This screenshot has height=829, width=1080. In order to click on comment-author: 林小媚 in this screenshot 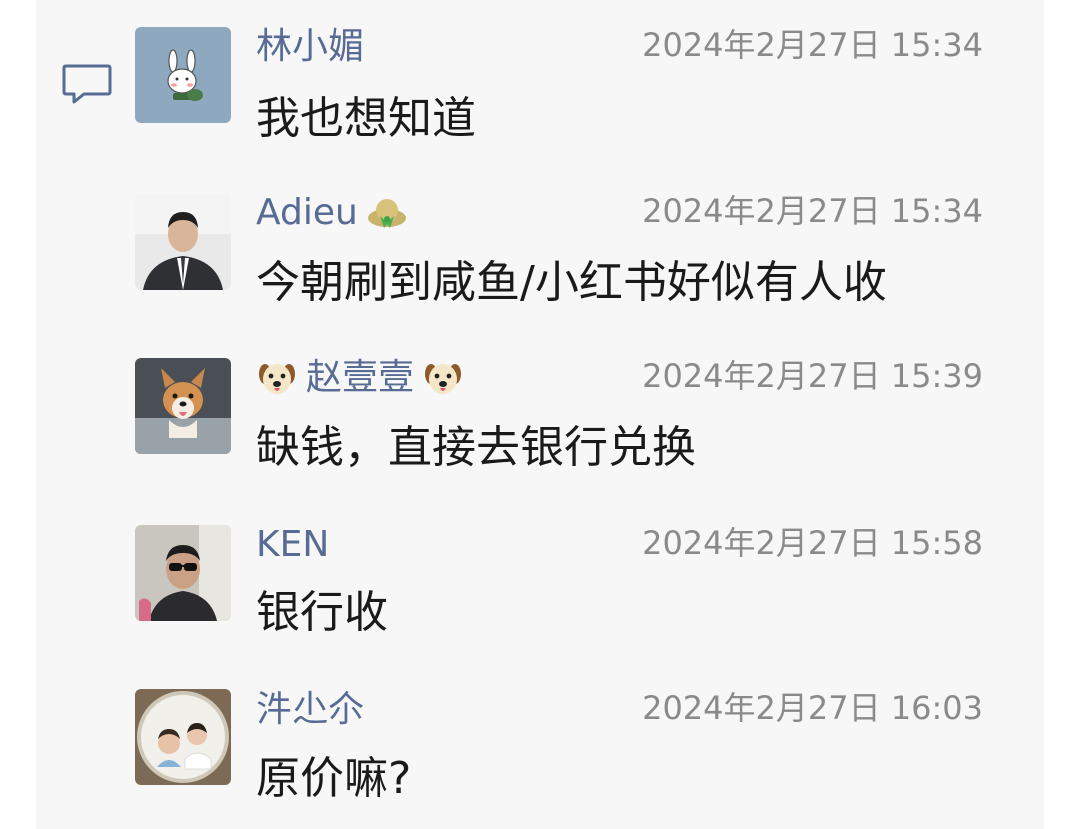, I will do `click(310, 47)`.